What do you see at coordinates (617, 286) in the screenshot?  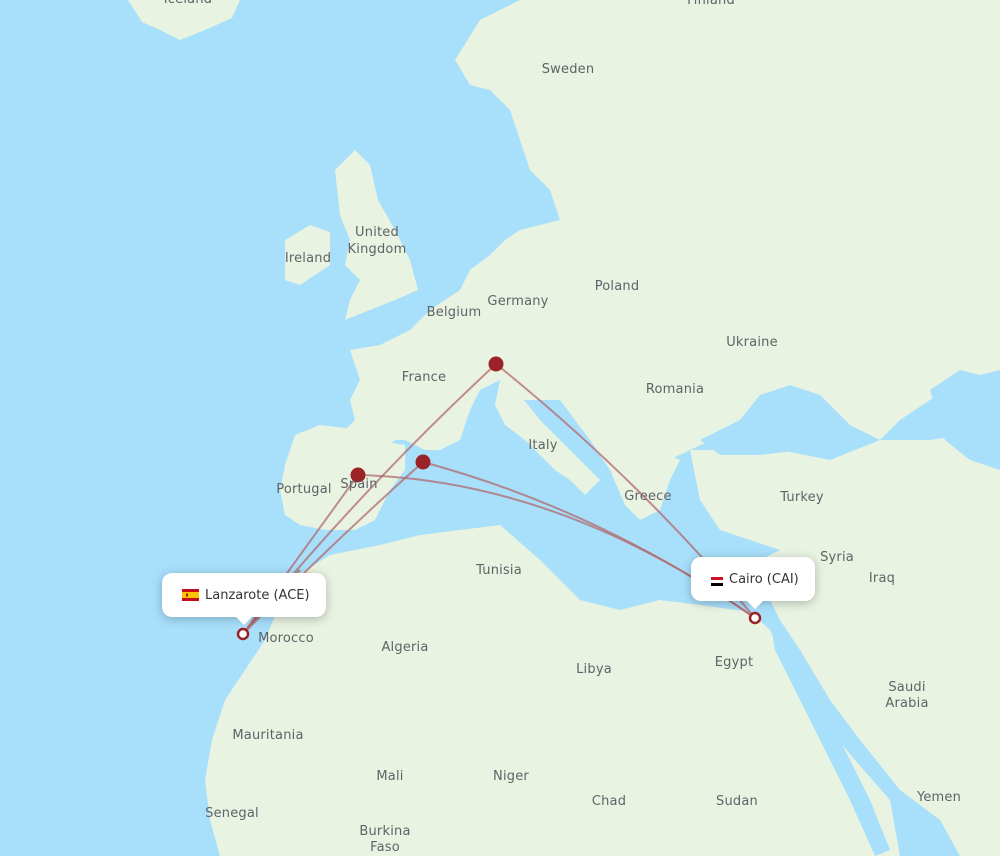 I see `label-poland: Poland` at bounding box center [617, 286].